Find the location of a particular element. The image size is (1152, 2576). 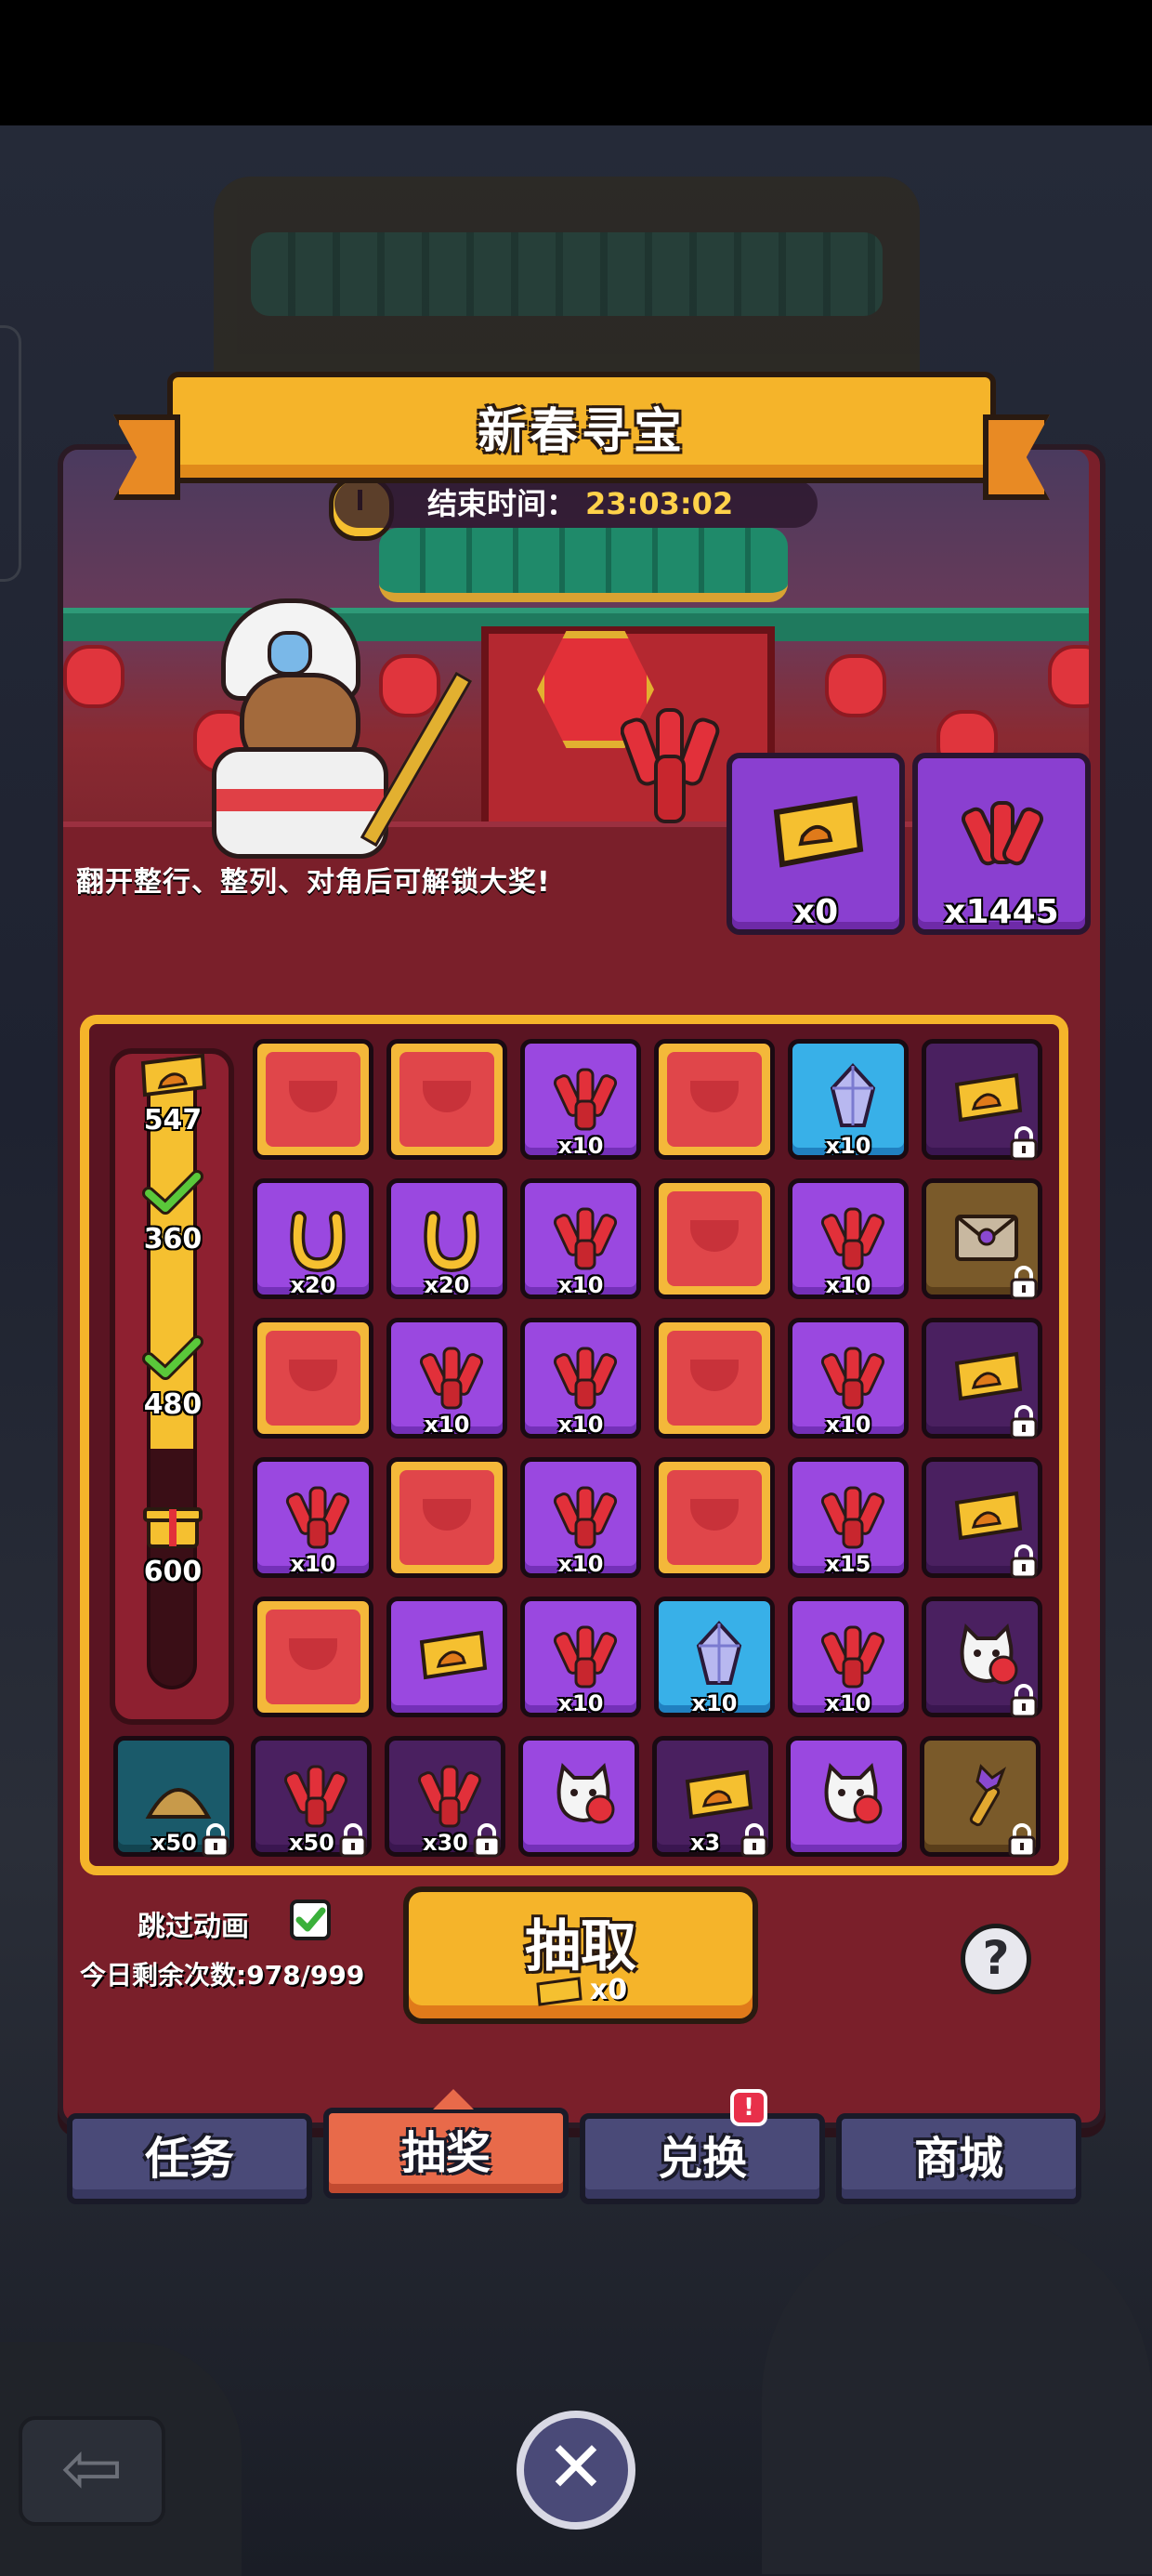

prize-tile: x30 is located at coordinates (445, 1797).